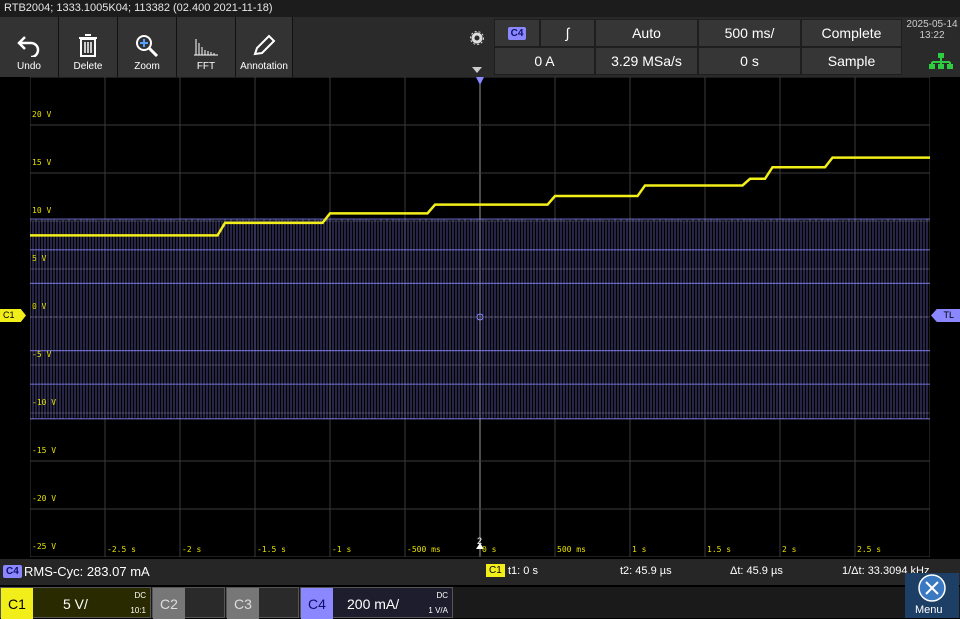  I want to click on acq-mode-label: Sample, so click(851, 61).